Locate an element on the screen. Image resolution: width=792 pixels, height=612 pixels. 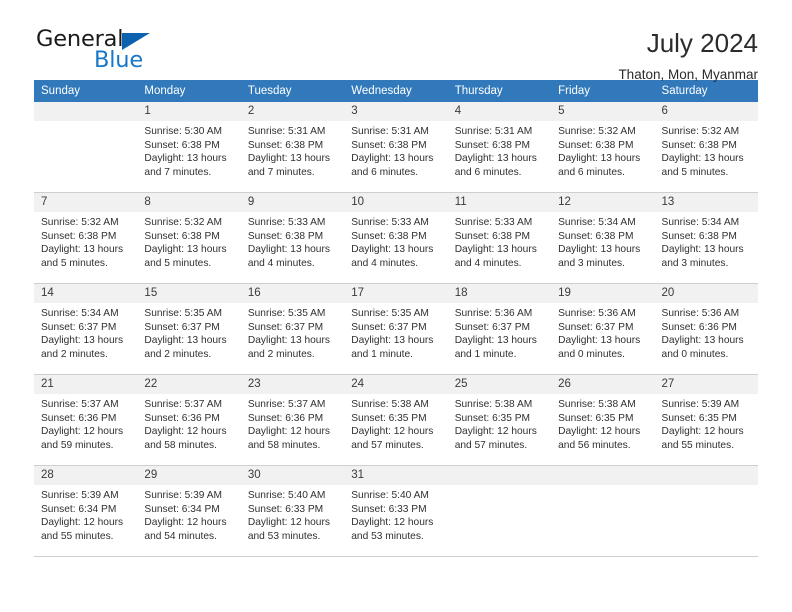
sunrise-text: Sunrise: 5:39 AM is located at coordinates (183, 495).